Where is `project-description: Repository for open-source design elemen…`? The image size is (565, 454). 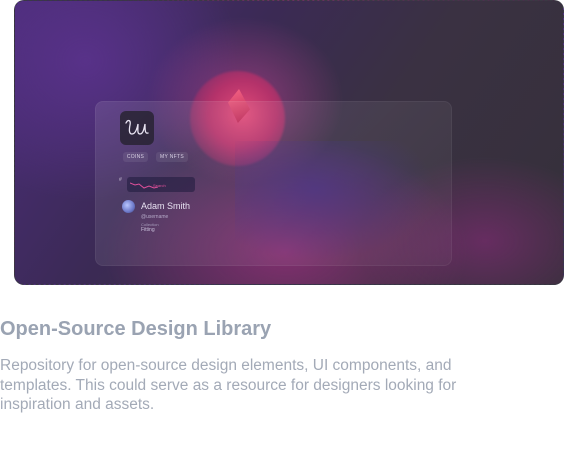
project-description: Repository for open-source design elemen… is located at coordinates (228, 385).